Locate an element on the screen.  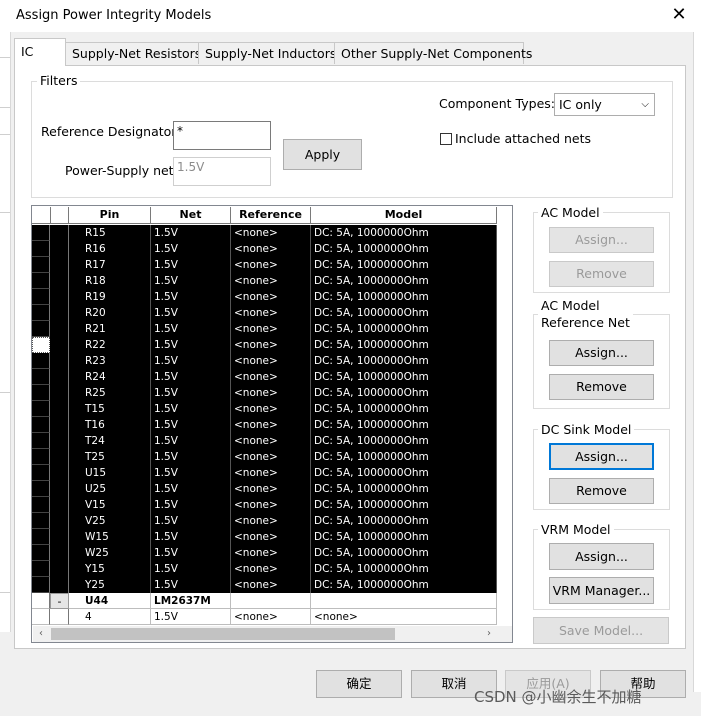
table-row: W15 1.5V <none> DC: 5A, 1000000Ohm is located at coordinates (265, 537).